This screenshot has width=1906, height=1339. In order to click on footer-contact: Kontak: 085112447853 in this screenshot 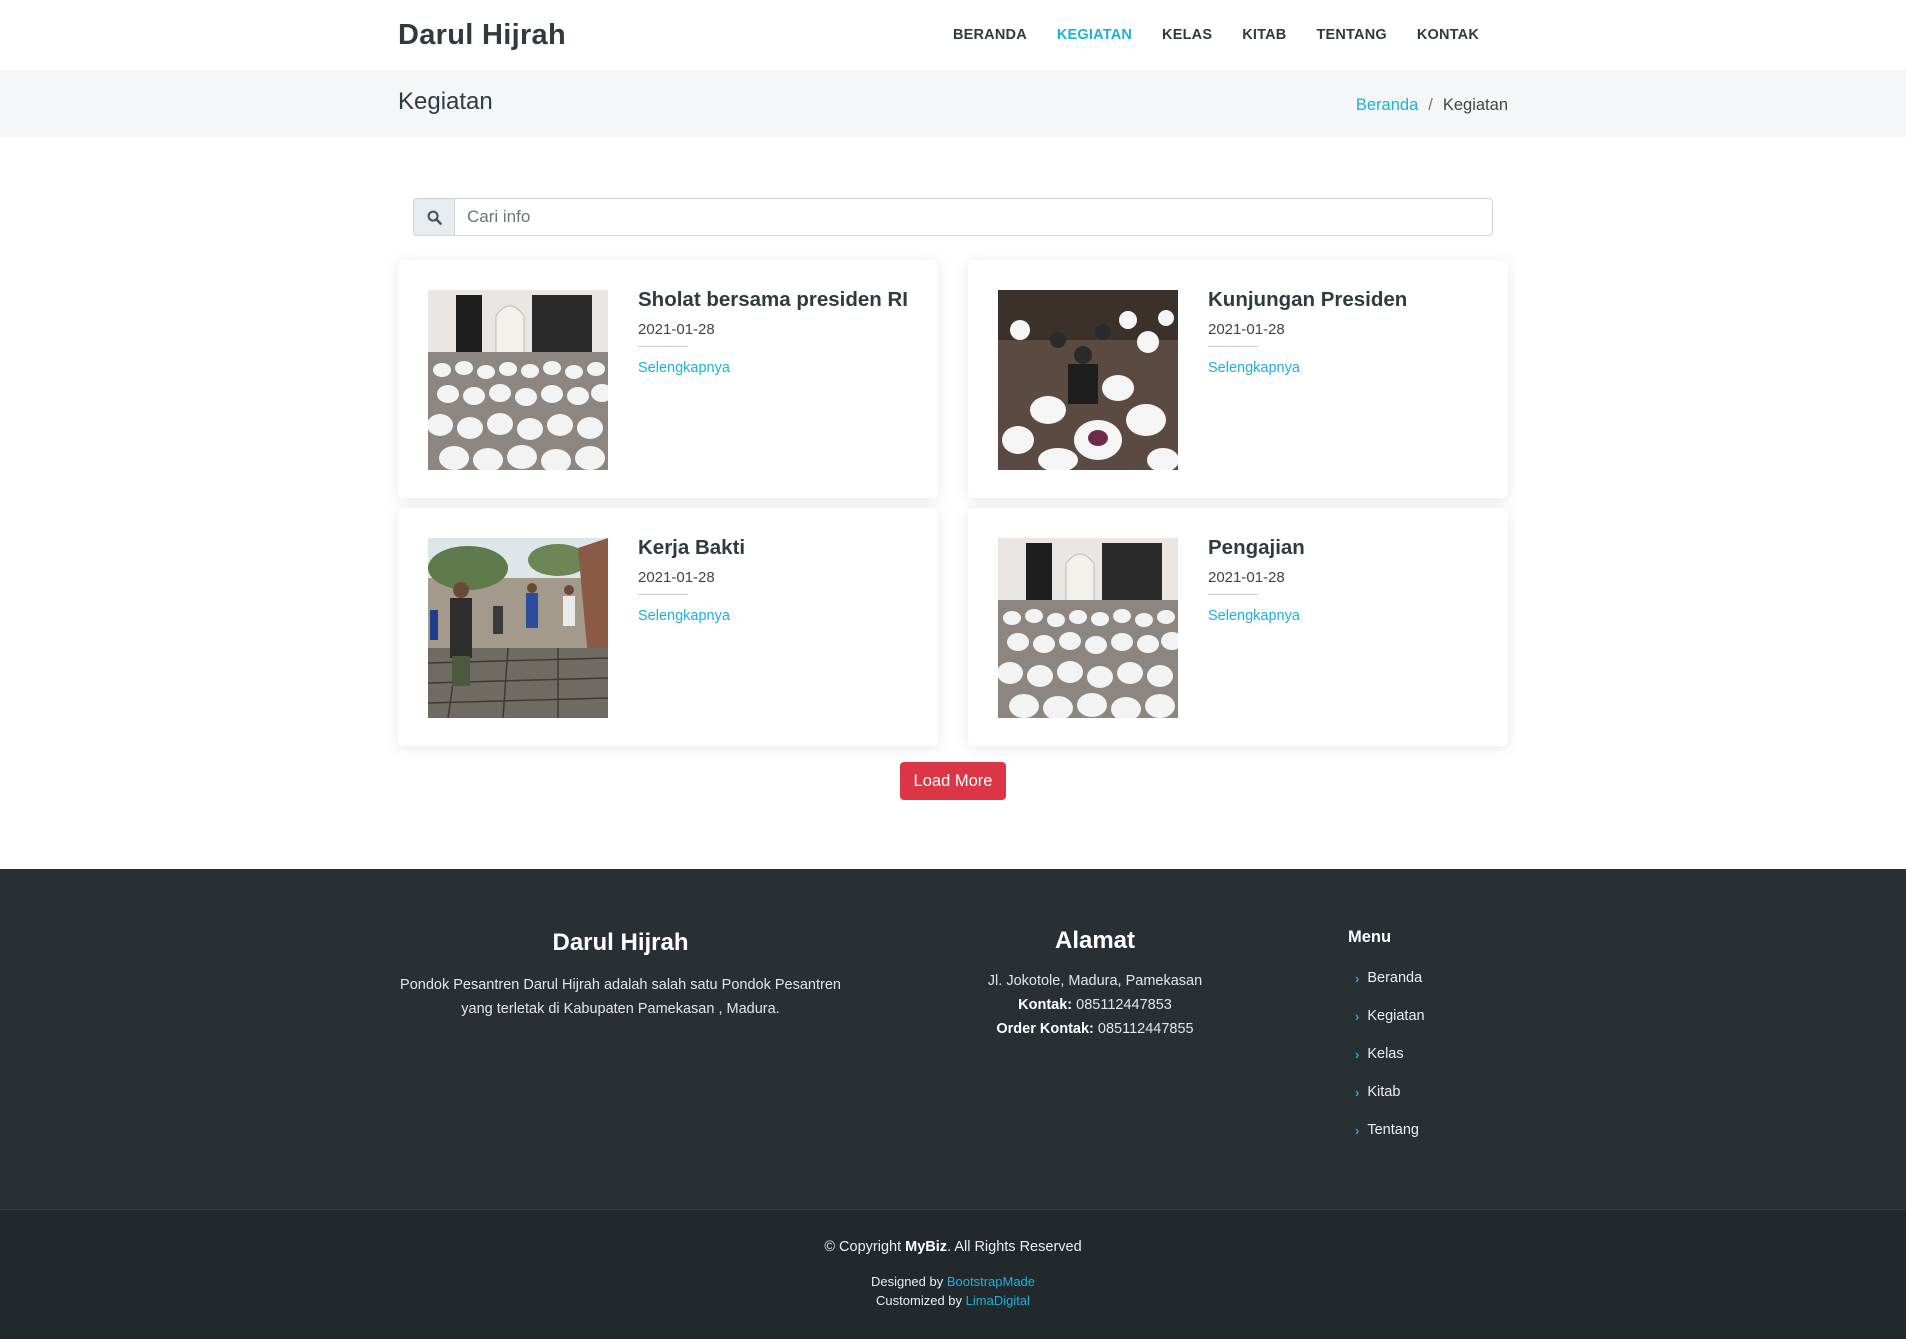, I will do `click(1095, 1005)`.